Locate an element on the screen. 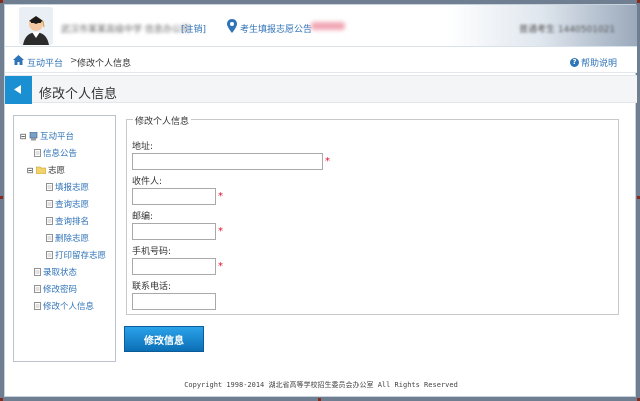 Image resolution: width=640 pixels, height=401 pixels. form-legend: 修改个人信息 is located at coordinates (162, 120).